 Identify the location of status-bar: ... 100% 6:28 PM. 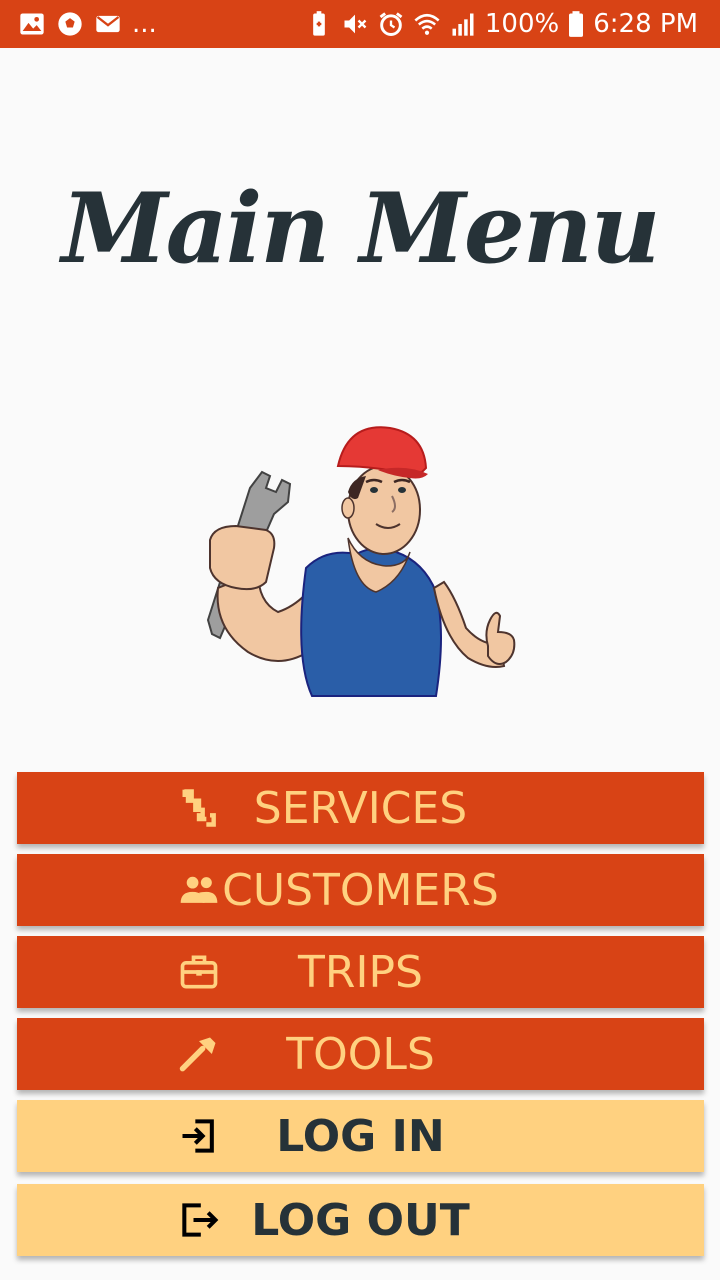
(360, 24).